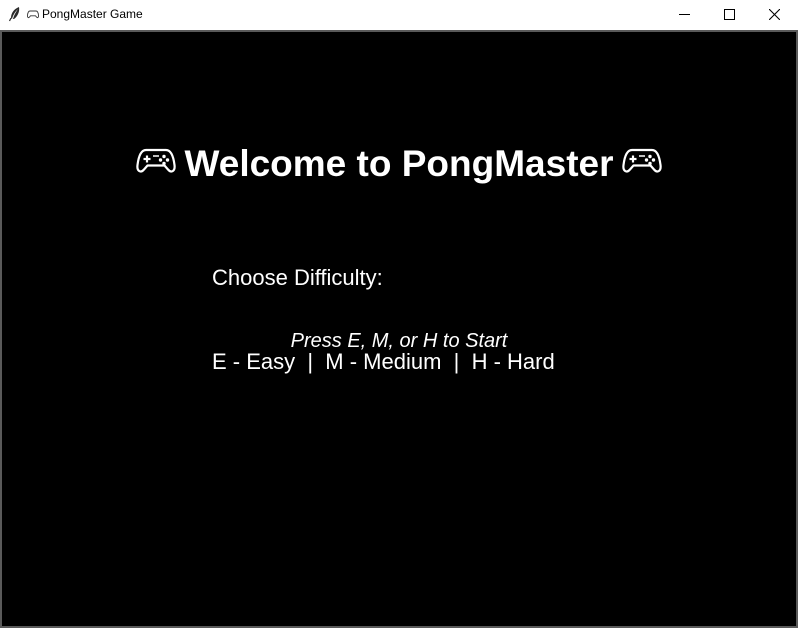 Image resolution: width=798 pixels, height=628 pixels. What do you see at coordinates (92, 14) in the screenshot?
I see `window-title-text: PongMaster Game` at bounding box center [92, 14].